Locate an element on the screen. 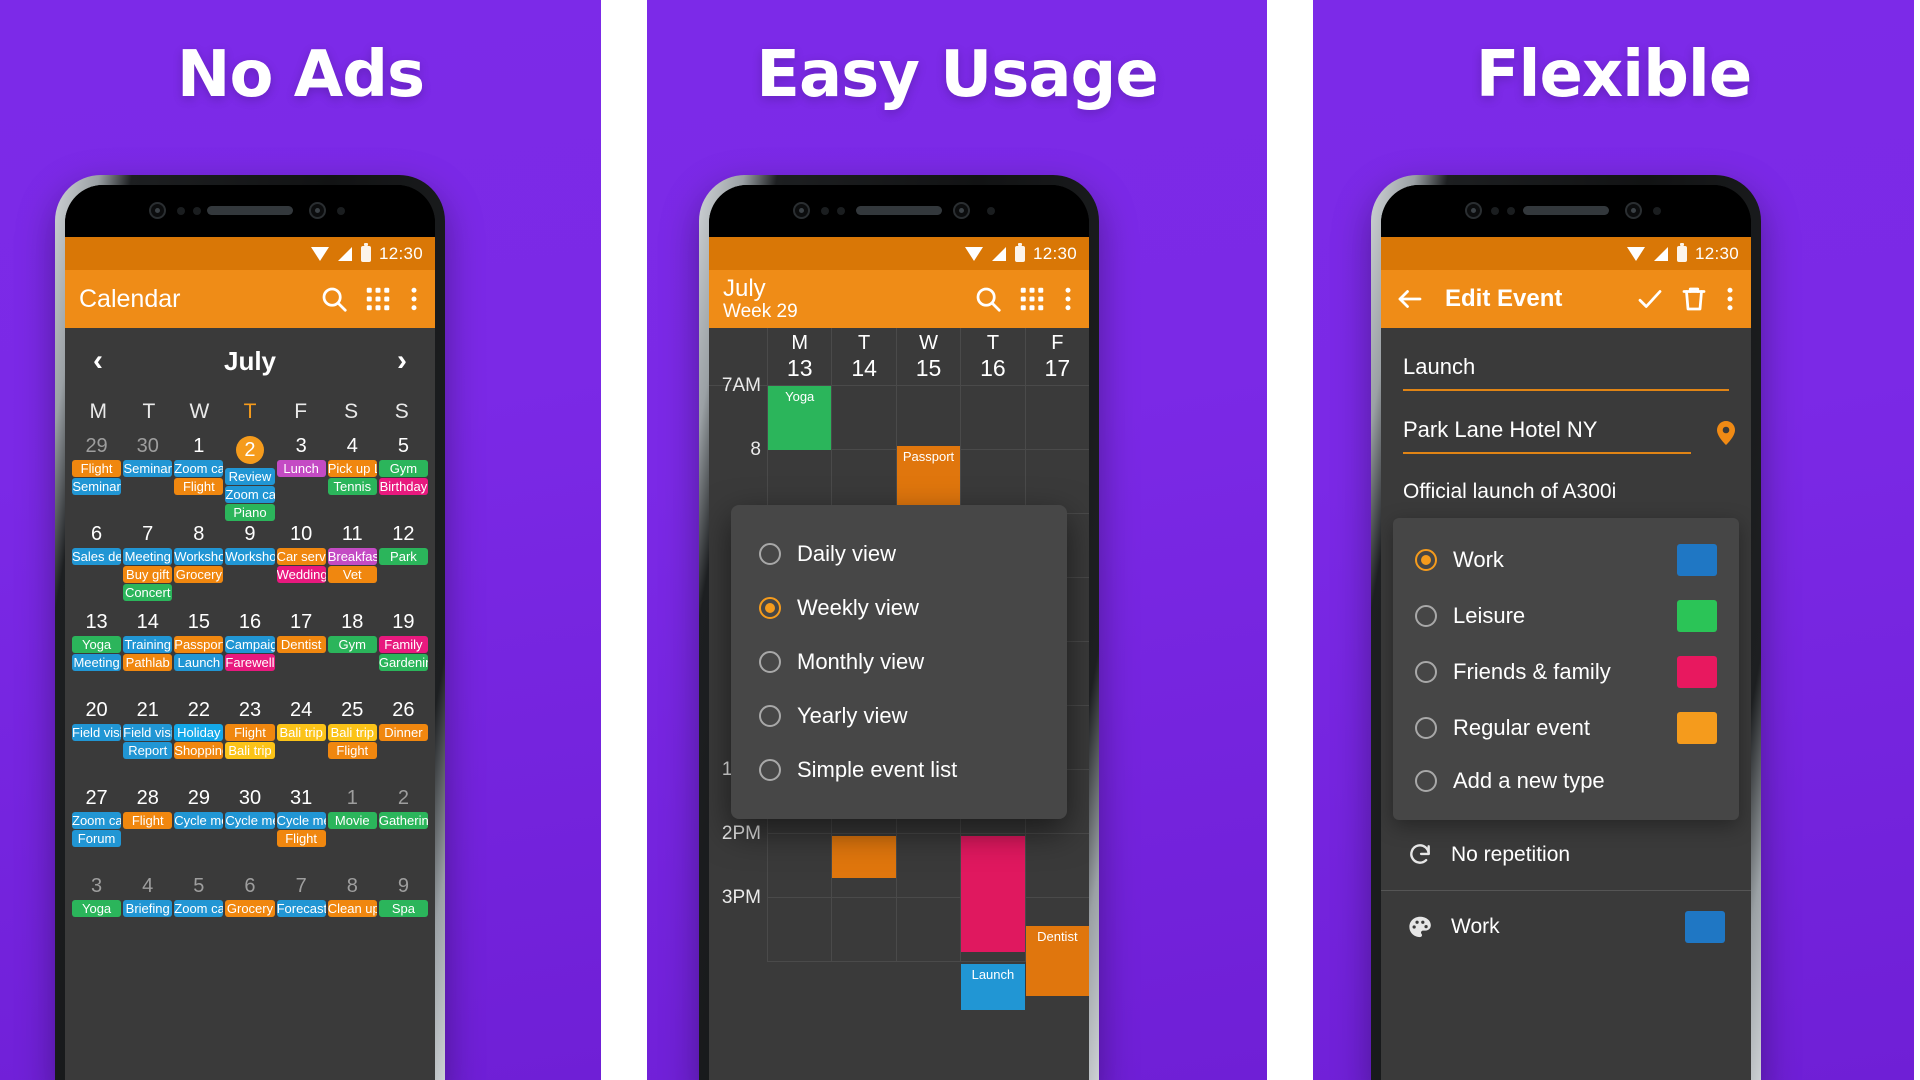 The height and width of the screenshot is (1080, 1920). location-pin-icon is located at coordinates (1726, 433).